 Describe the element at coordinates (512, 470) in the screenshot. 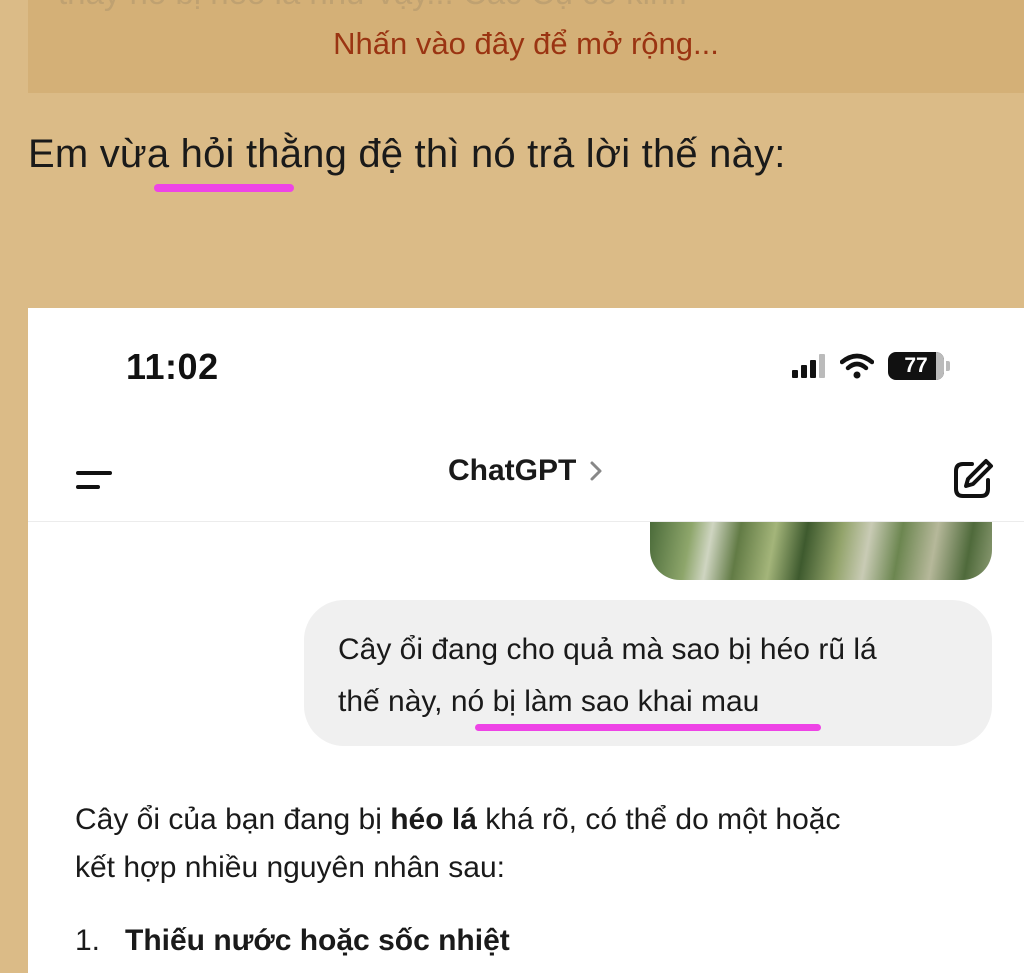

I see `nav-title: ChatGPT` at that location.